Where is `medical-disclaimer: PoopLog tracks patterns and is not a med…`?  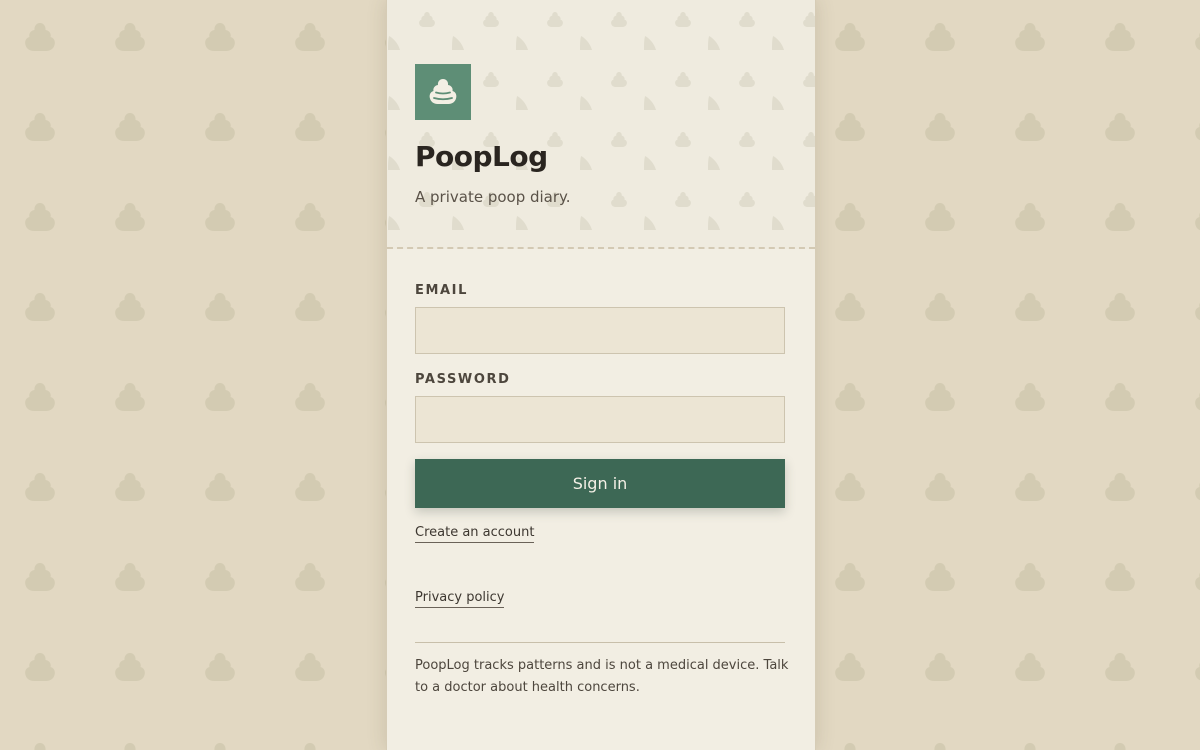 medical-disclaimer: PoopLog tracks patterns and is not a med… is located at coordinates (602, 676).